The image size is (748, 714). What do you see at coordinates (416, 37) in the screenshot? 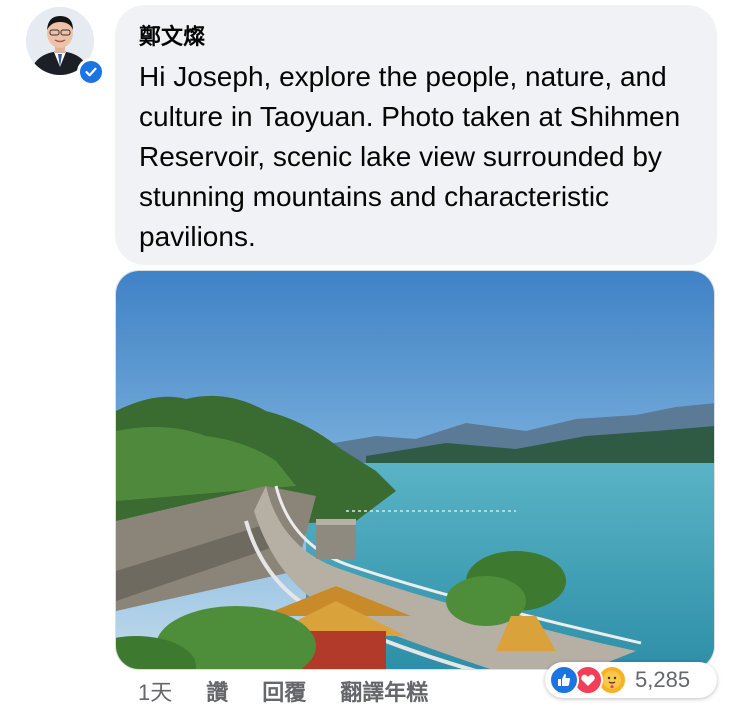
I see `comment-author: 鄭文燦` at bounding box center [416, 37].